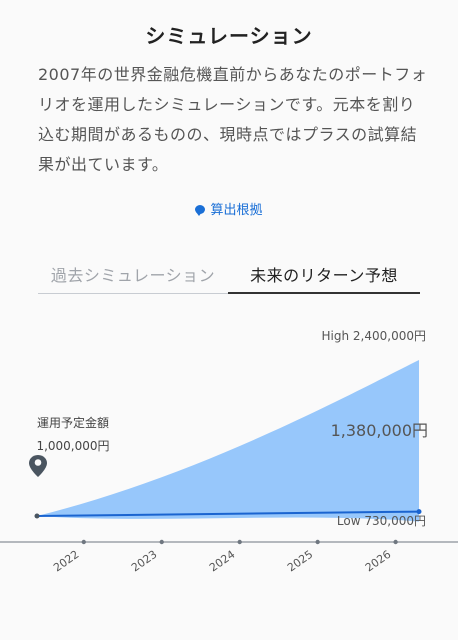 The width and height of the screenshot is (458, 640). What do you see at coordinates (144, 561) in the screenshot?
I see `x-tick-label: 2023` at bounding box center [144, 561].